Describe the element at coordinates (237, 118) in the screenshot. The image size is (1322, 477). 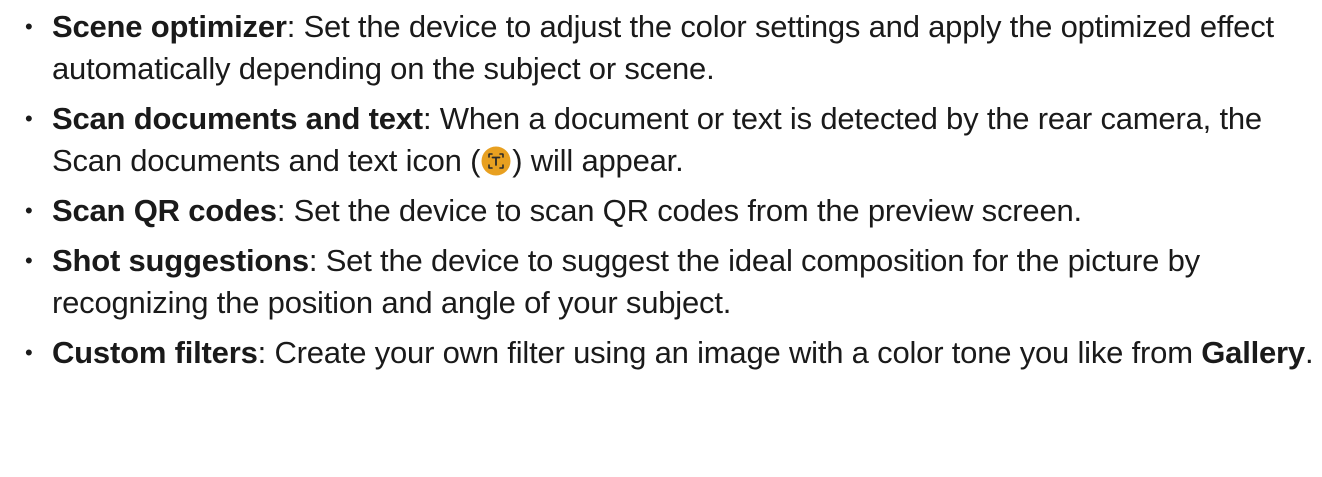
I see `term-scan-documents: Scan documents and text` at that location.